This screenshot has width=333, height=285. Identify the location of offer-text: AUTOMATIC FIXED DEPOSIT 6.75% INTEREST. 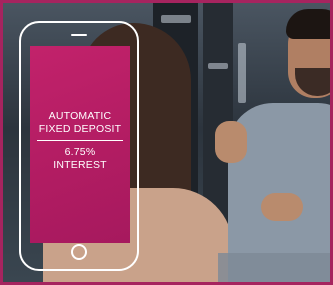
(80, 141).